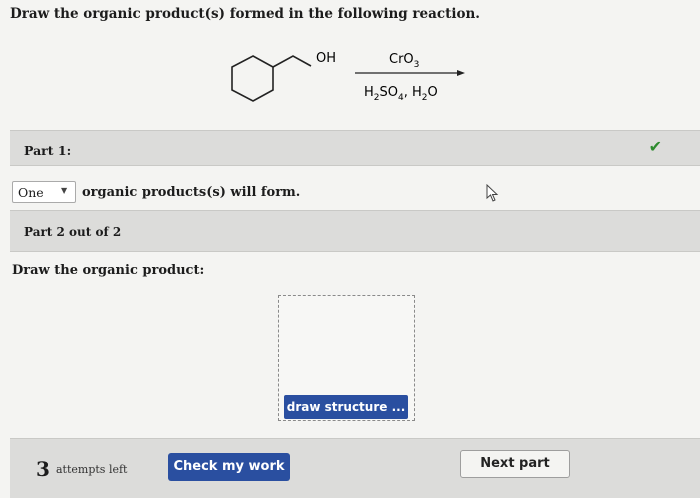 This screenshot has height=498, width=700. I want to click on dropdown-arrow-icon: ▼, so click(64, 190).